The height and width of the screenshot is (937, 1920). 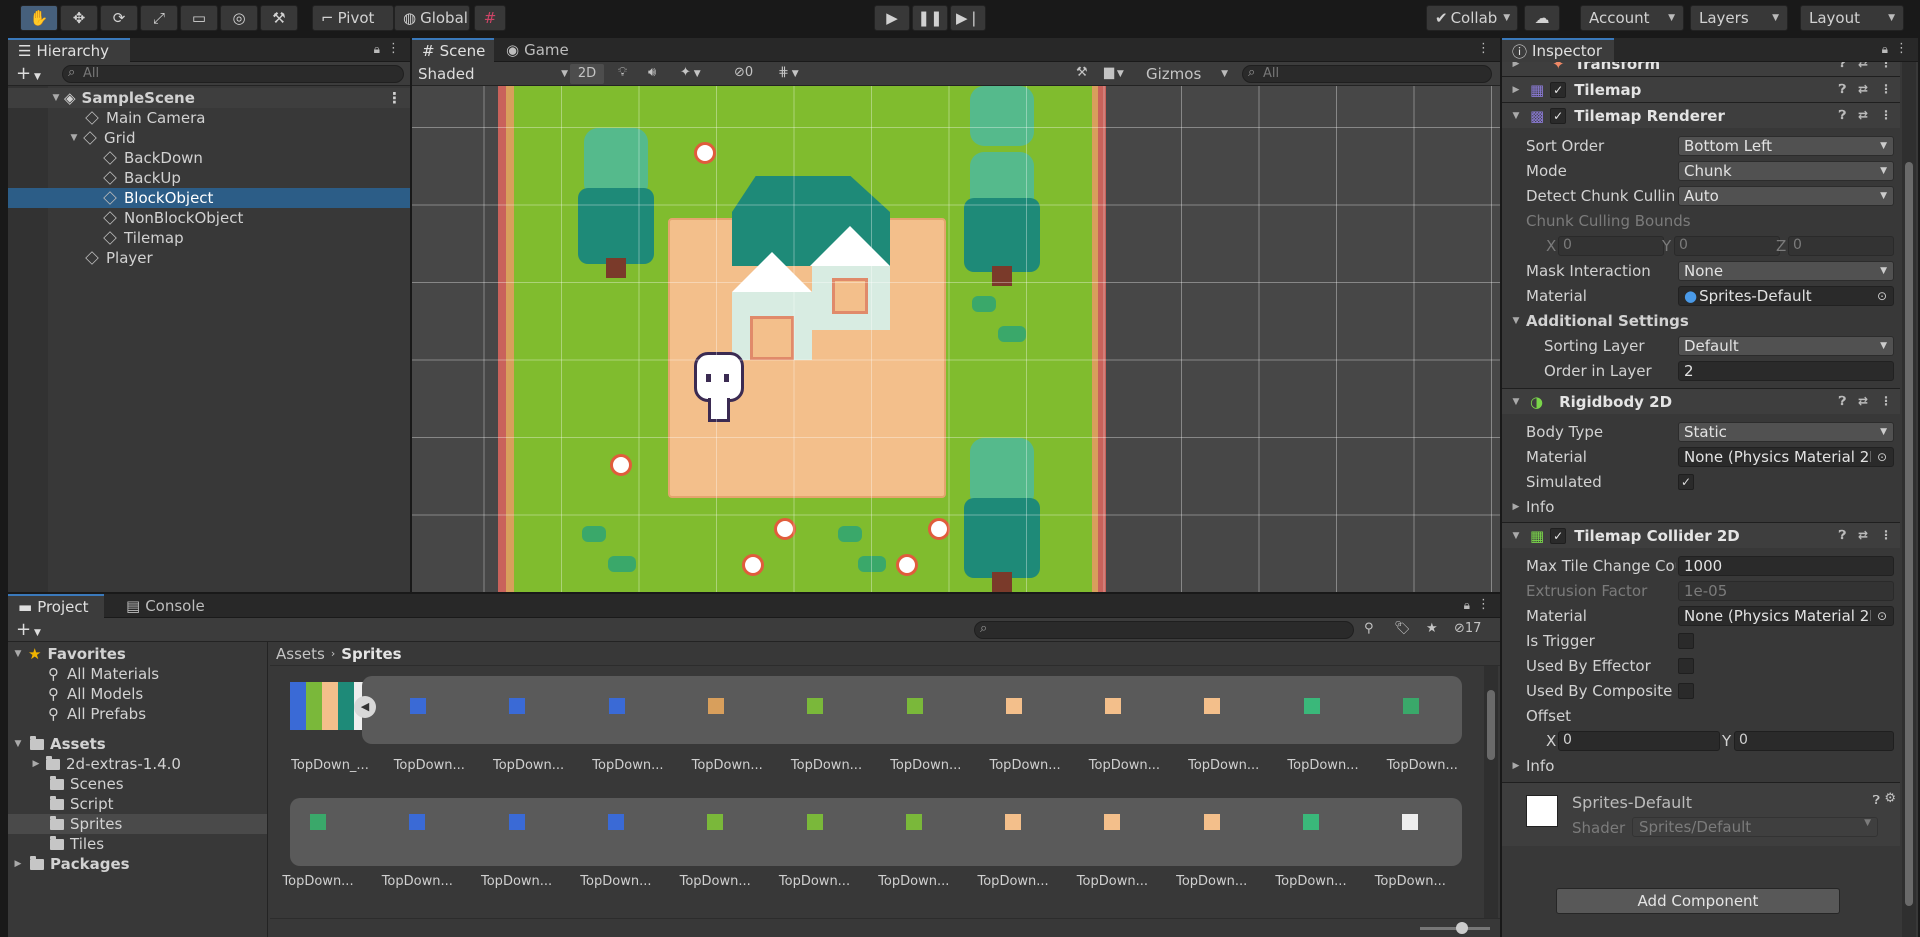 I want to click on tree-fav-all-models: ⚲ All Models, so click(x=137, y=694).